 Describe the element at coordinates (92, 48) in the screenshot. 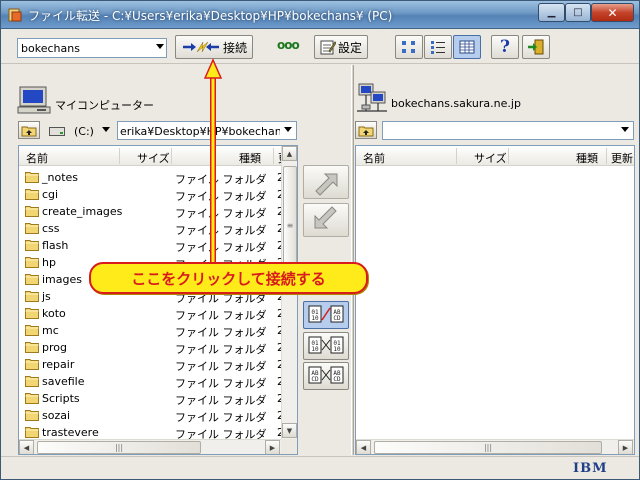

I see `profile-select: bokechans` at that location.